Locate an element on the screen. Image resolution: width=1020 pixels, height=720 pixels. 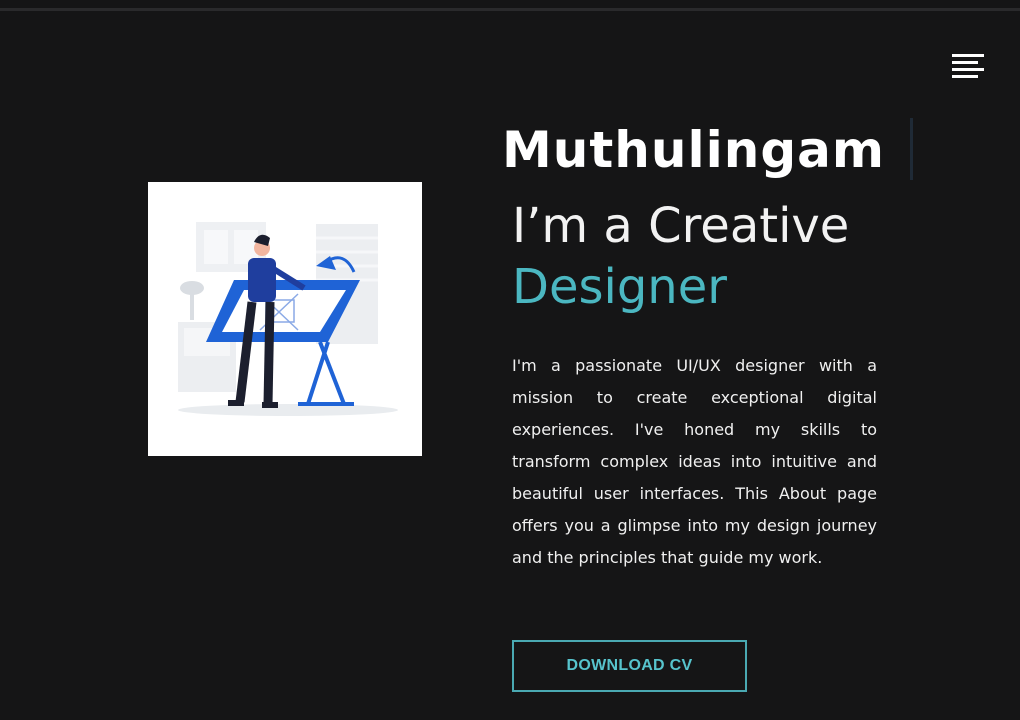
top-divider is located at coordinates (510, 9).